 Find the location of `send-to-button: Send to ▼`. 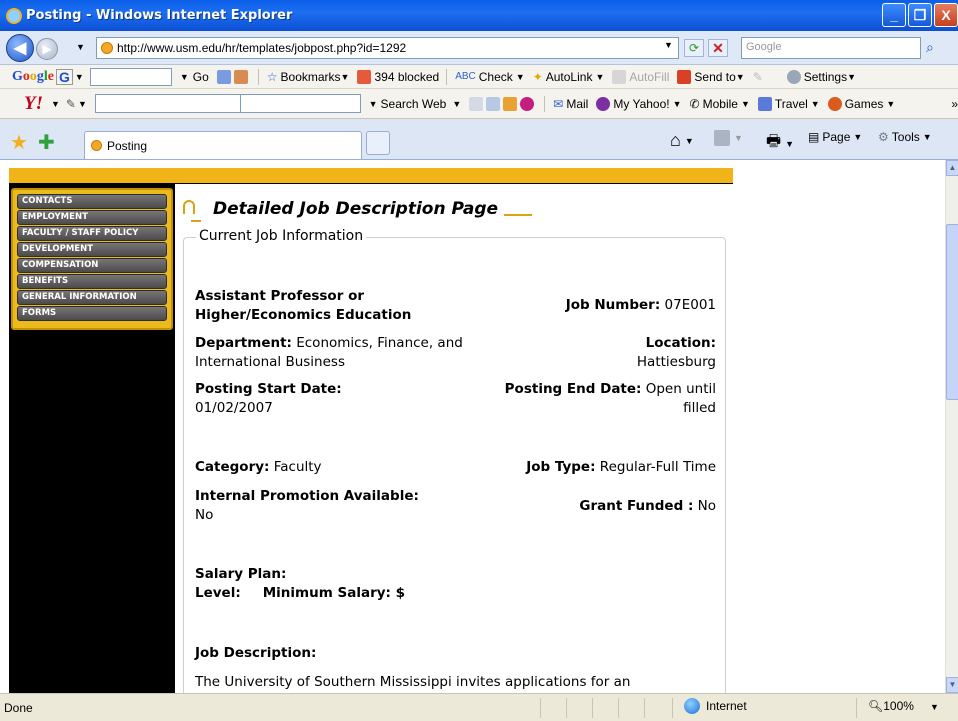

send-to-button: Send to ▼ is located at coordinates (711, 76).